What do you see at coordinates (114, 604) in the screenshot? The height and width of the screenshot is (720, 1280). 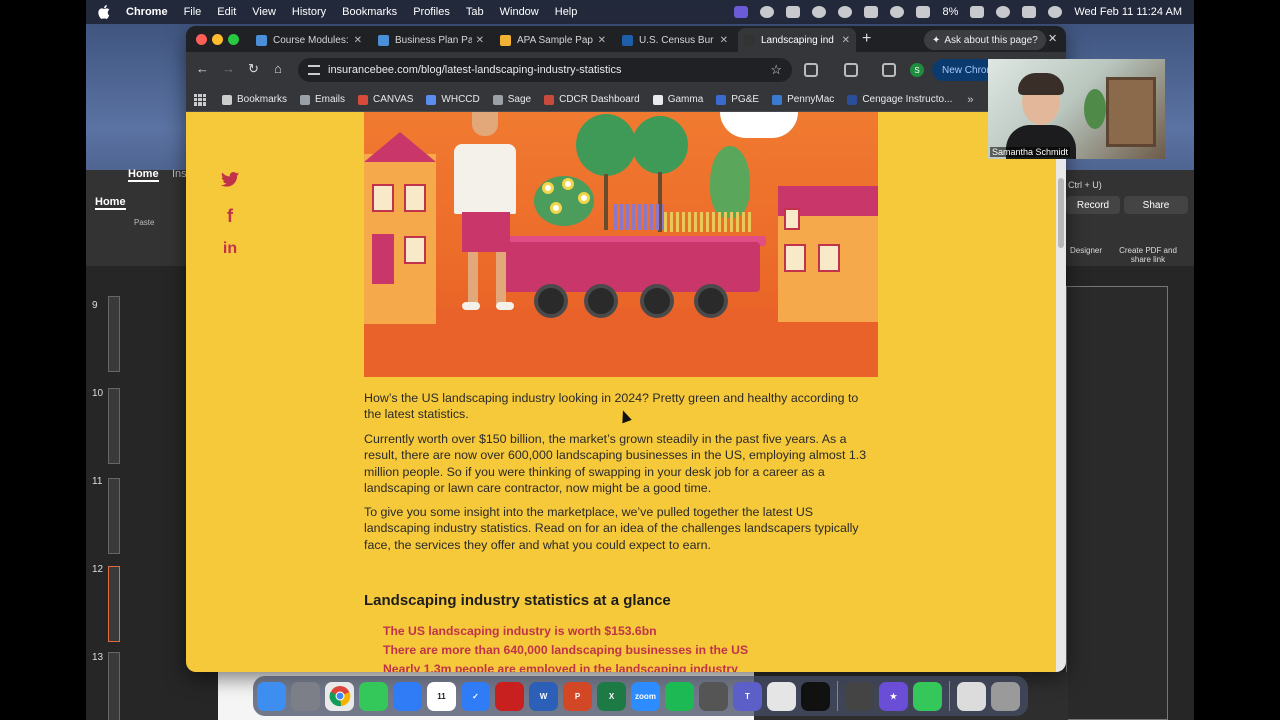 I see `slide-thumbnail-active` at bounding box center [114, 604].